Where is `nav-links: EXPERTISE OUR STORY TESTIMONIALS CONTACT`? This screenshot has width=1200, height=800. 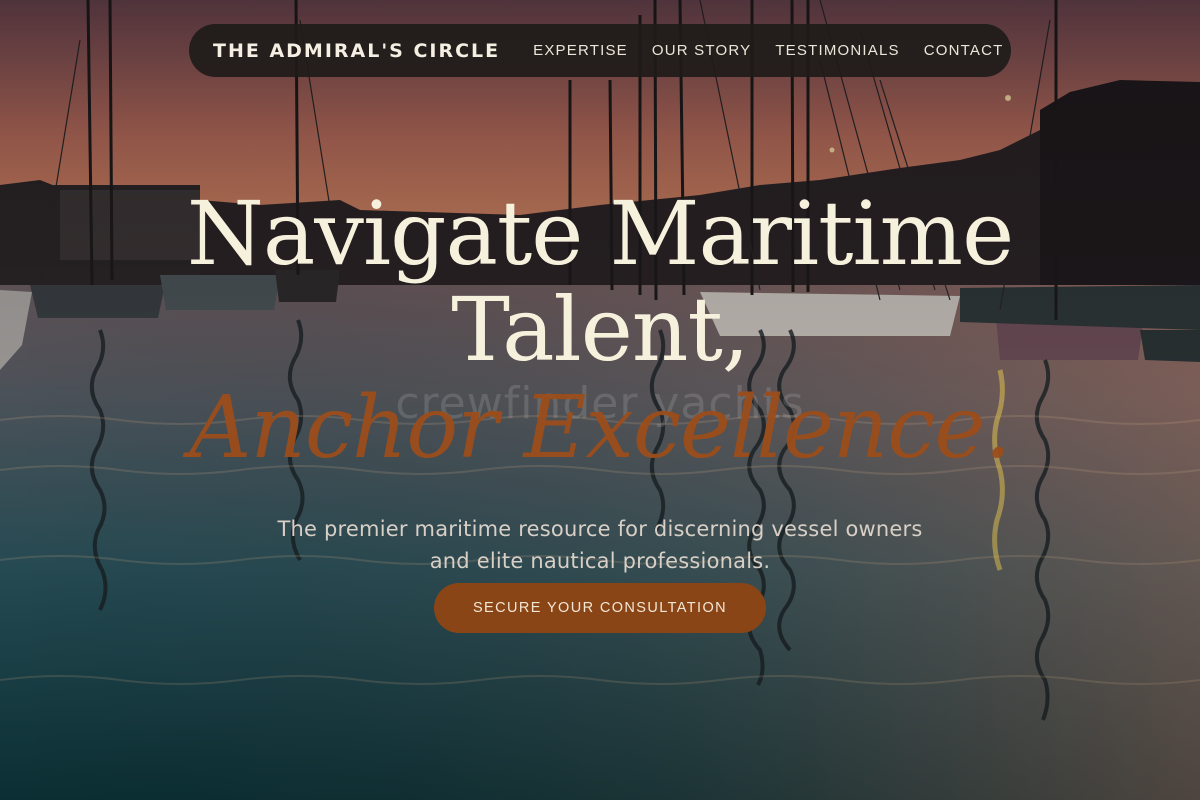
nav-links: EXPERTISE OUR STORY TESTIMONIALS CONTACT is located at coordinates (768, 50).